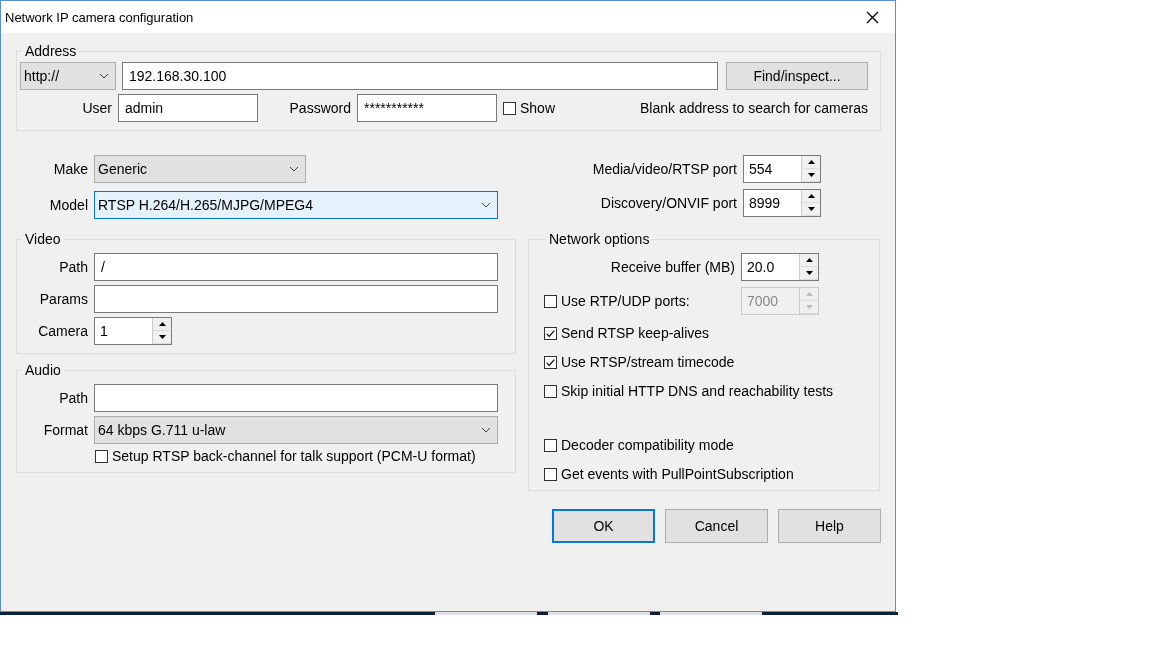 This screenshot has height=648, width=1152. Describe the element at coordinates (296, 205) in the screenshot. I see `model-dropdown: RTSP H.264/H.265/MJPG/MPEG4` at that location.